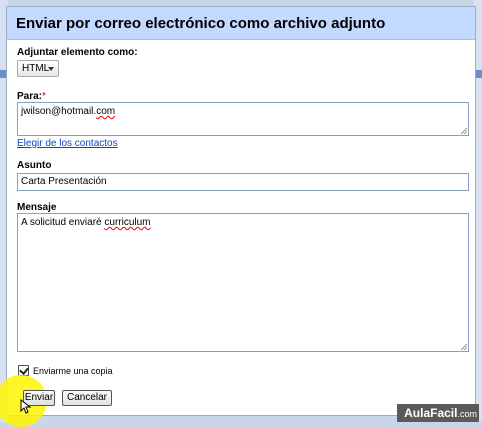  I want to click on mouse-pointer-icon, so click(26, 406).